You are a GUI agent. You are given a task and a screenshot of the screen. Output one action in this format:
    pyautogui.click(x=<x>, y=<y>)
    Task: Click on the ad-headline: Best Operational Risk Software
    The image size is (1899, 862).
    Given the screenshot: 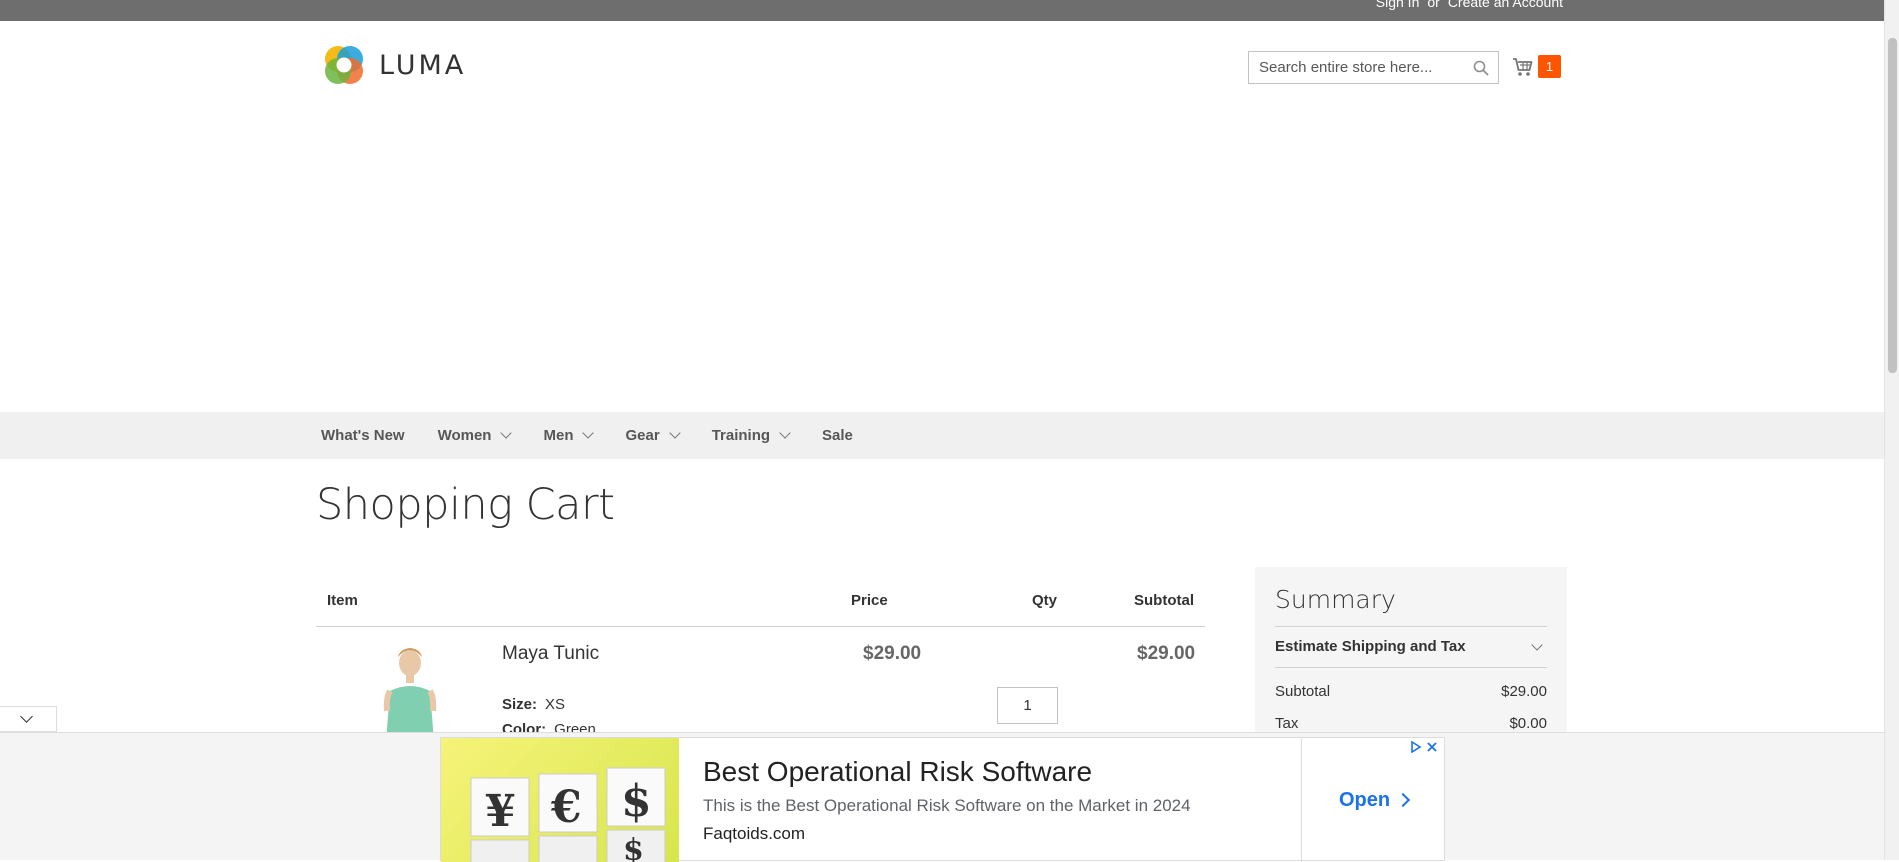 What is the action you would take?
    pyautogui.click(x=897, y=772)
    